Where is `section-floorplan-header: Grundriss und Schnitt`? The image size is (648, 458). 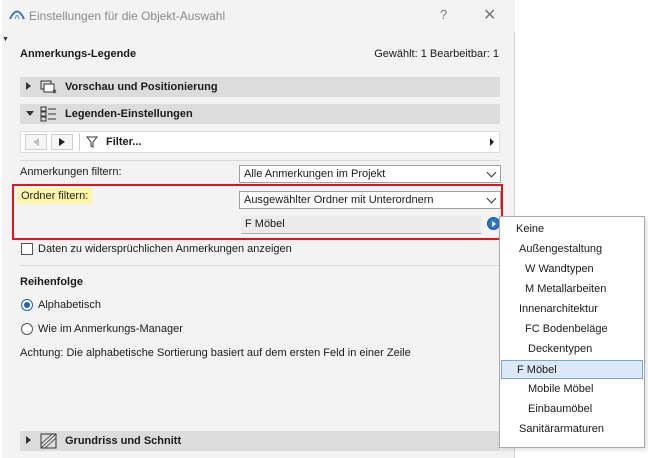 section-floorplan-header: Grundriss und Schnitt is located at coordinates (260, 441).